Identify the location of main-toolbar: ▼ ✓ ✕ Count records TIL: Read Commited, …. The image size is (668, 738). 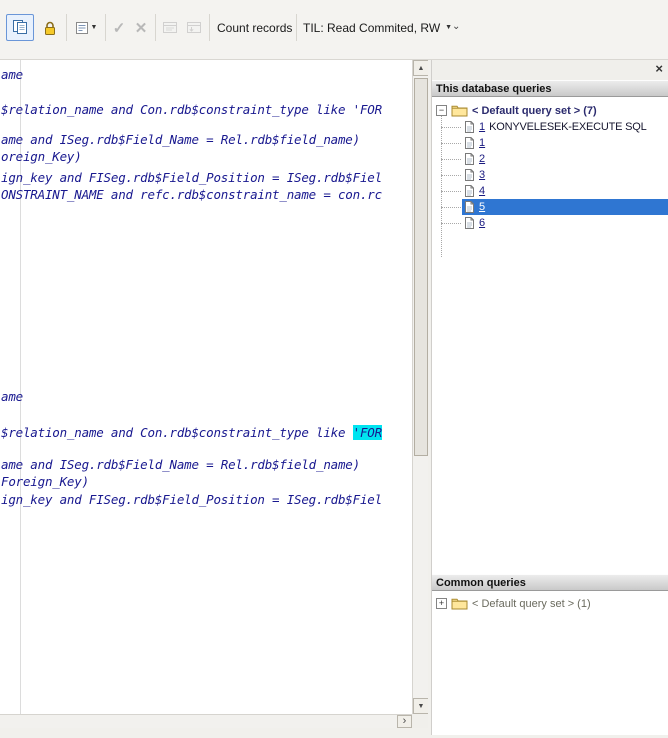
(334, 30).